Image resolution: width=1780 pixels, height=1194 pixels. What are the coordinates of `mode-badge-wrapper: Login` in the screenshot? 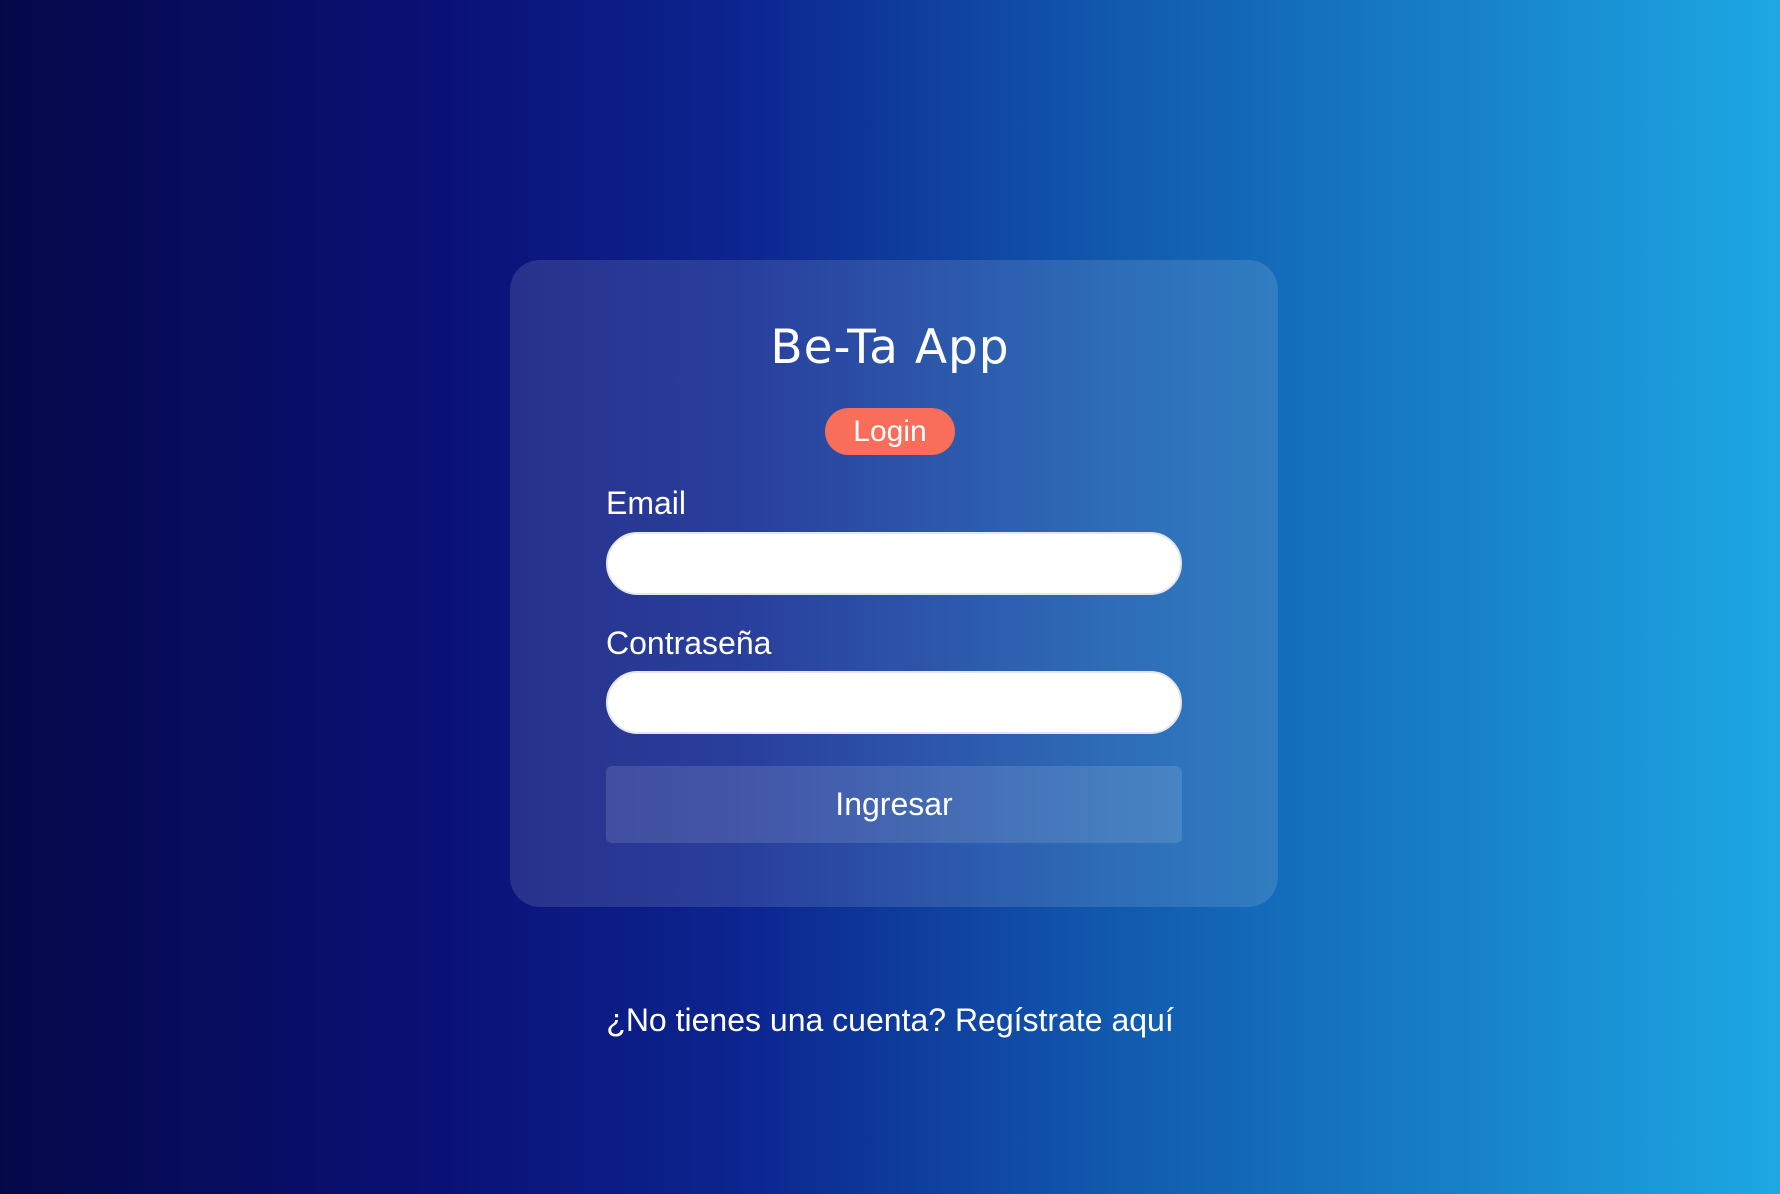 It's located at (890, 431).